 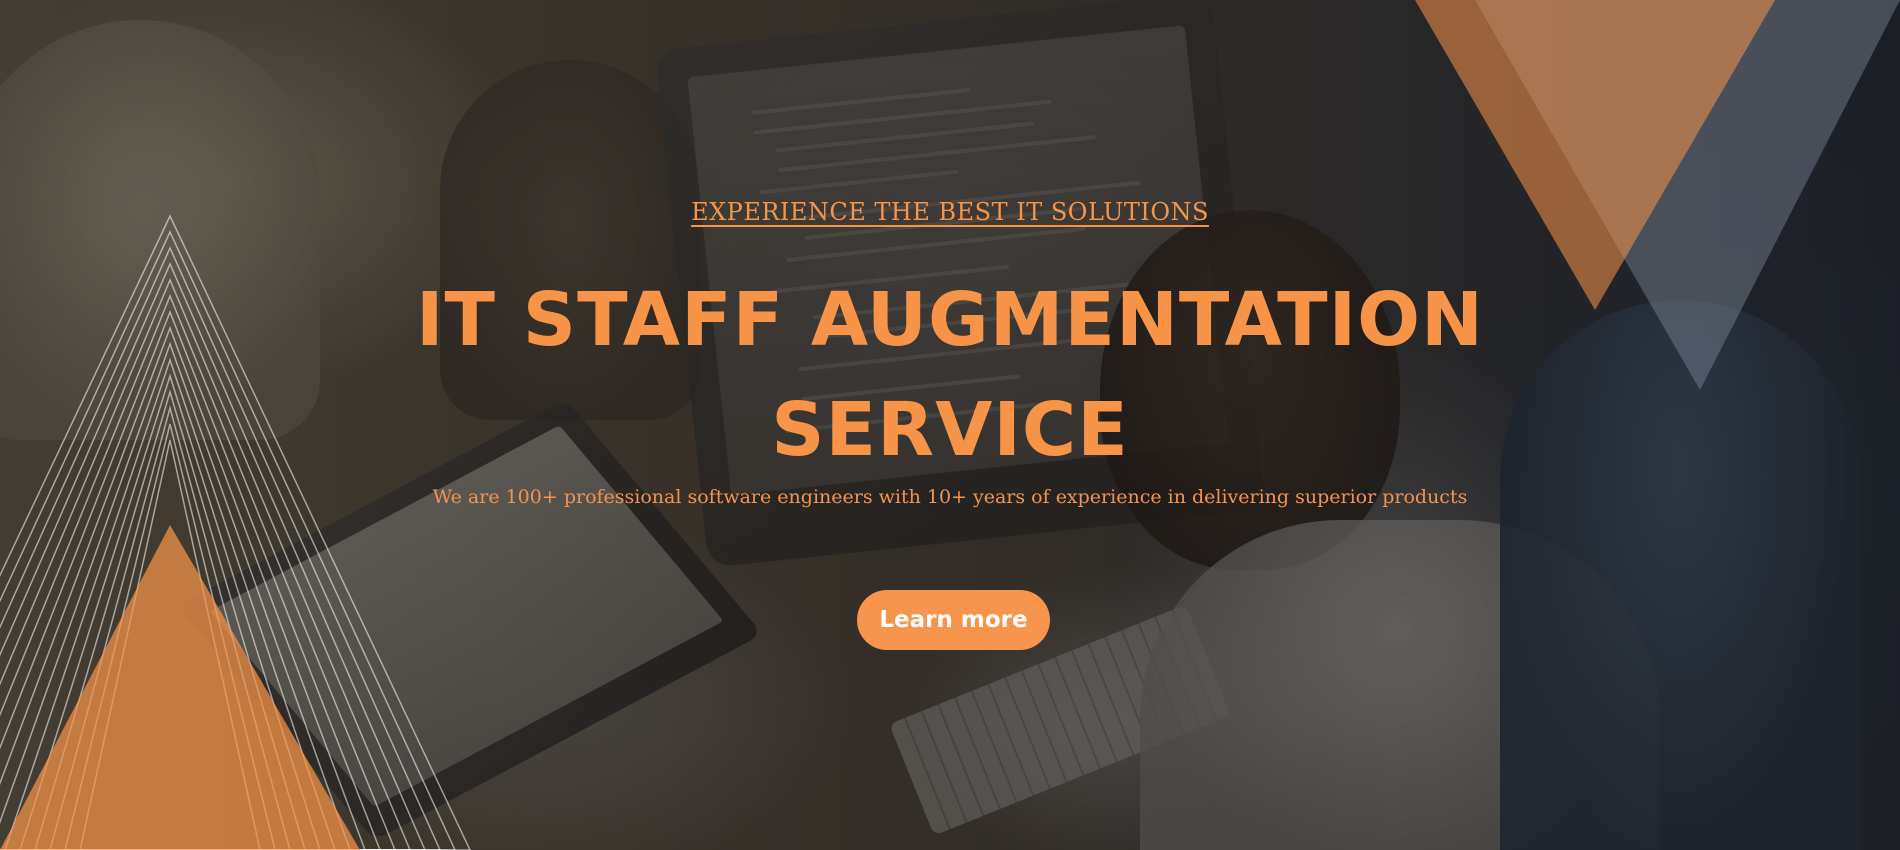 I want to click on hero-title-line2: SERVICE, so click(x=950, y=430).